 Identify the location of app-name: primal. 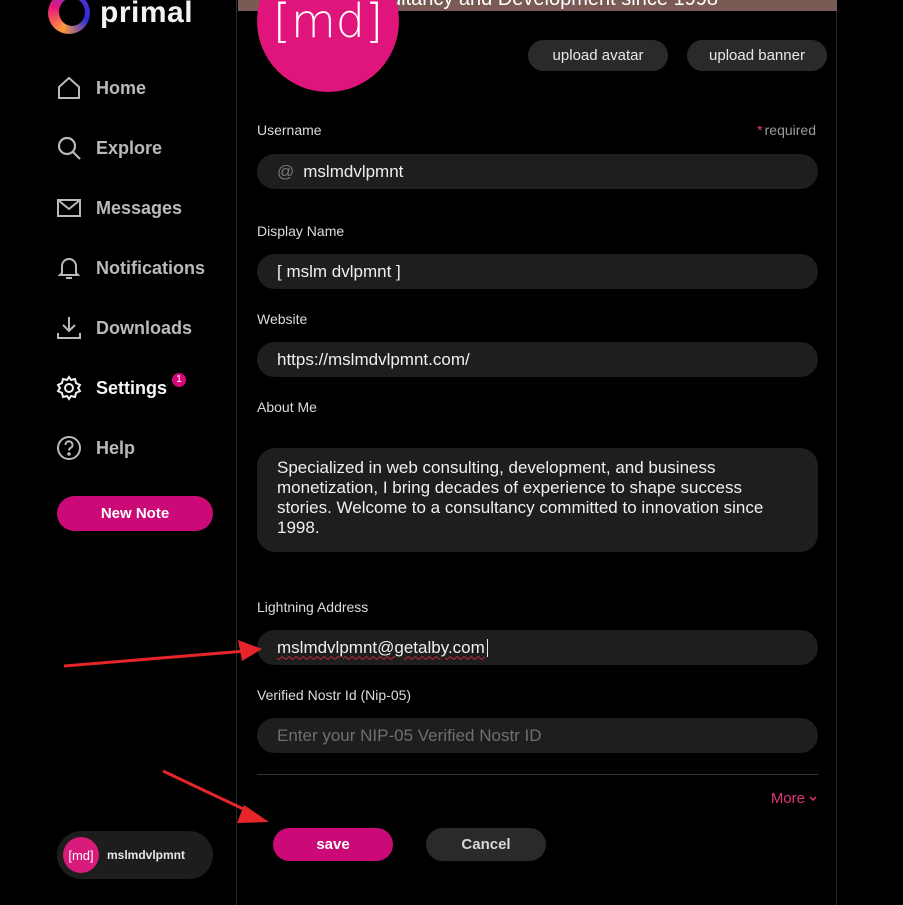
(147, 14).